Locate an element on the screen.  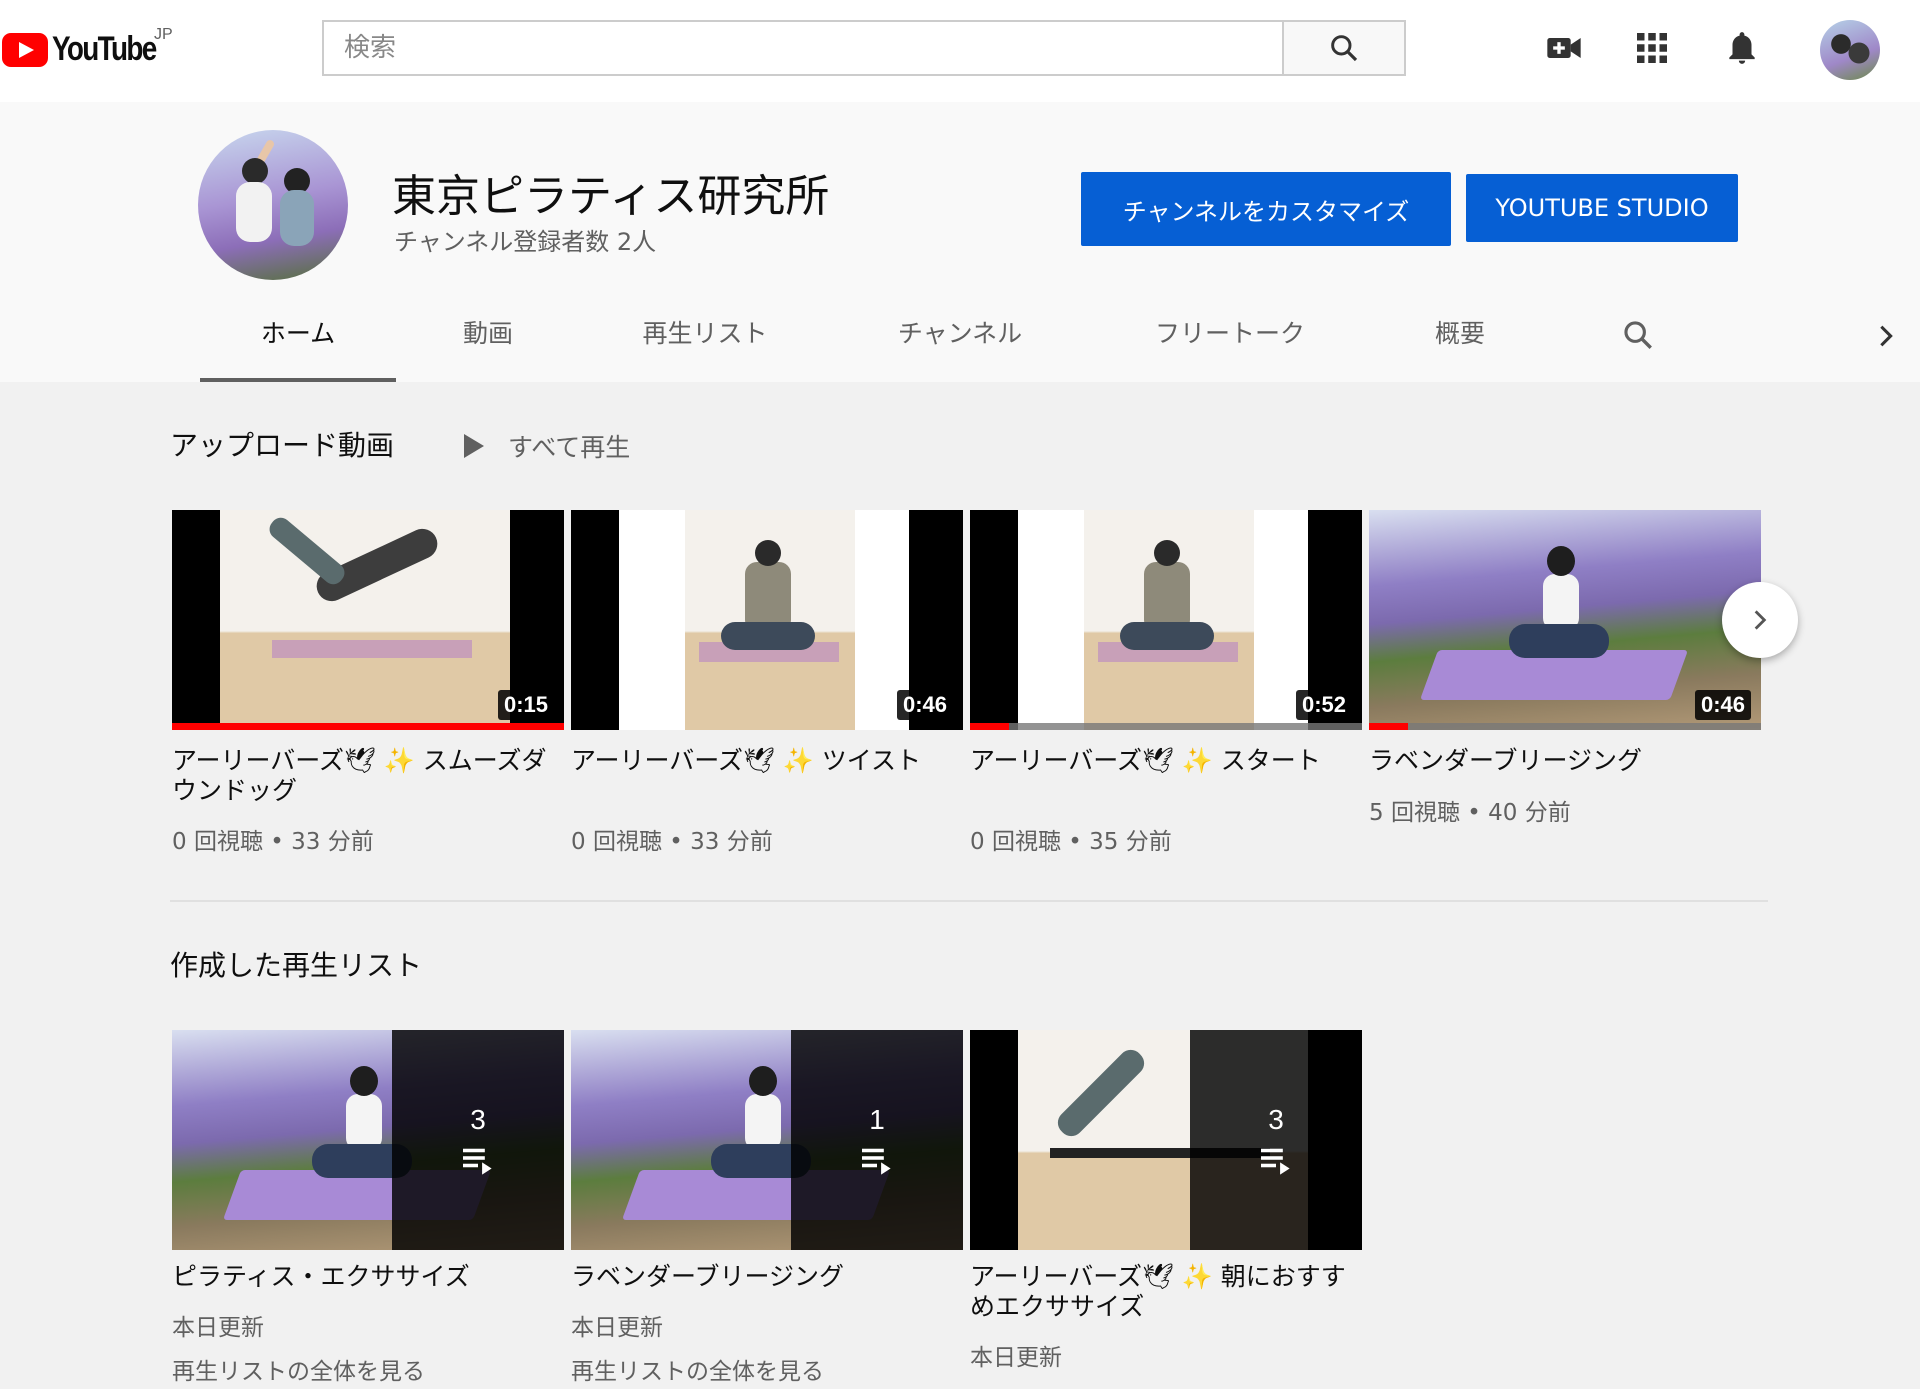
video-title: アーリーバーズ🕊 ✨ スタート is located at coordinates (1166, 761).